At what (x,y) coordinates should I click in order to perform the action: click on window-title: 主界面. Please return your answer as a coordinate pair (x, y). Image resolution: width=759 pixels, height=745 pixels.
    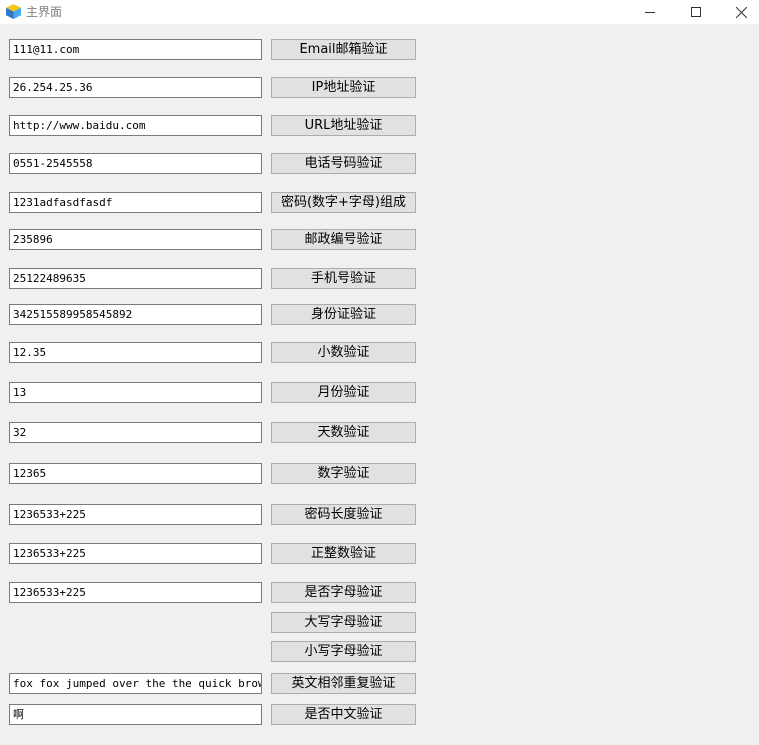
    Looking at the image, I should click on (44, 12).